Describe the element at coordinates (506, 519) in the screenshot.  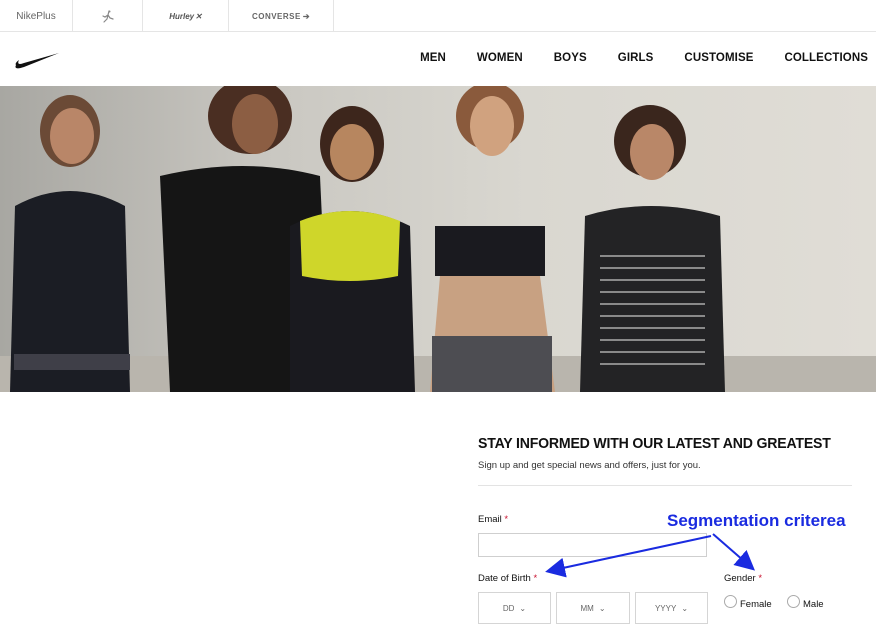
I see `email-required-mark: *` at that location.